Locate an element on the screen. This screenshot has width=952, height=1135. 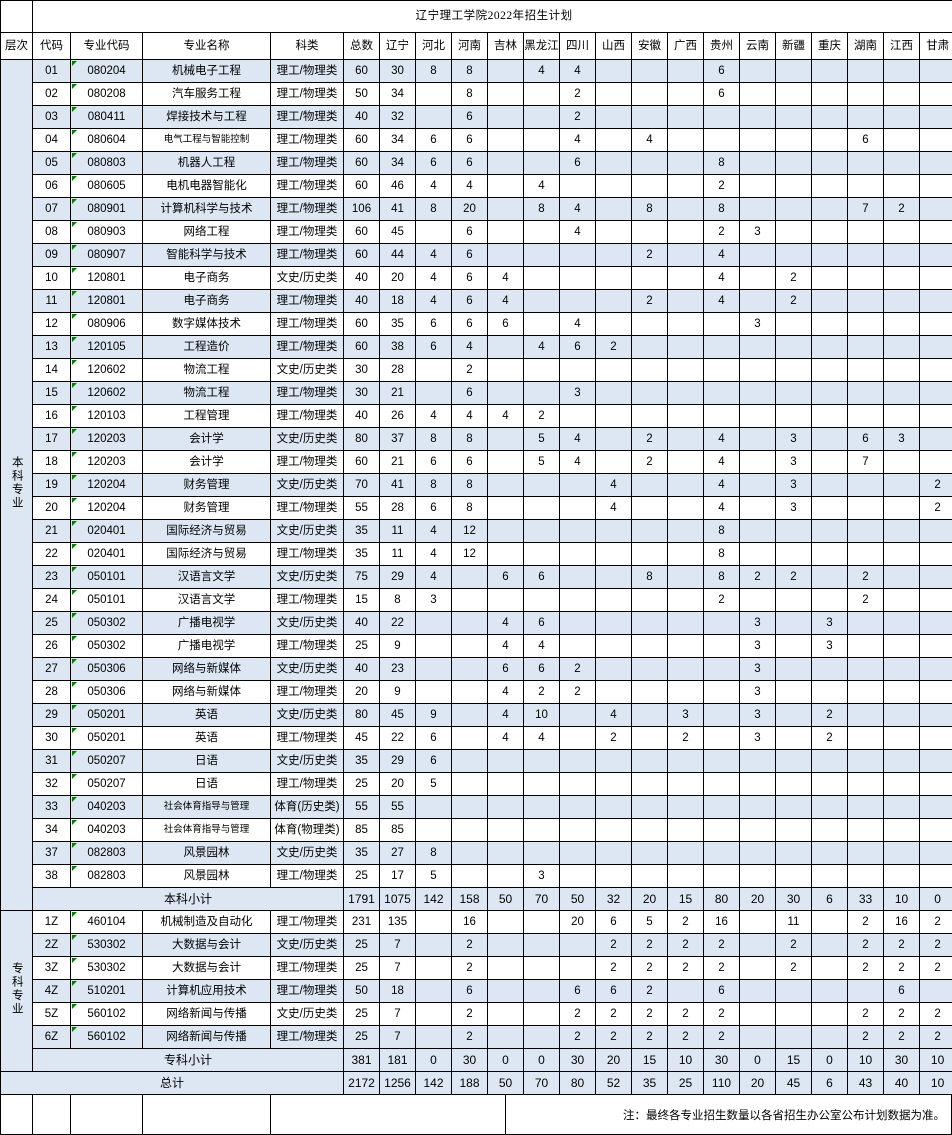
cell-kind: 文史/历史类 is located at coordinates (307, 669).